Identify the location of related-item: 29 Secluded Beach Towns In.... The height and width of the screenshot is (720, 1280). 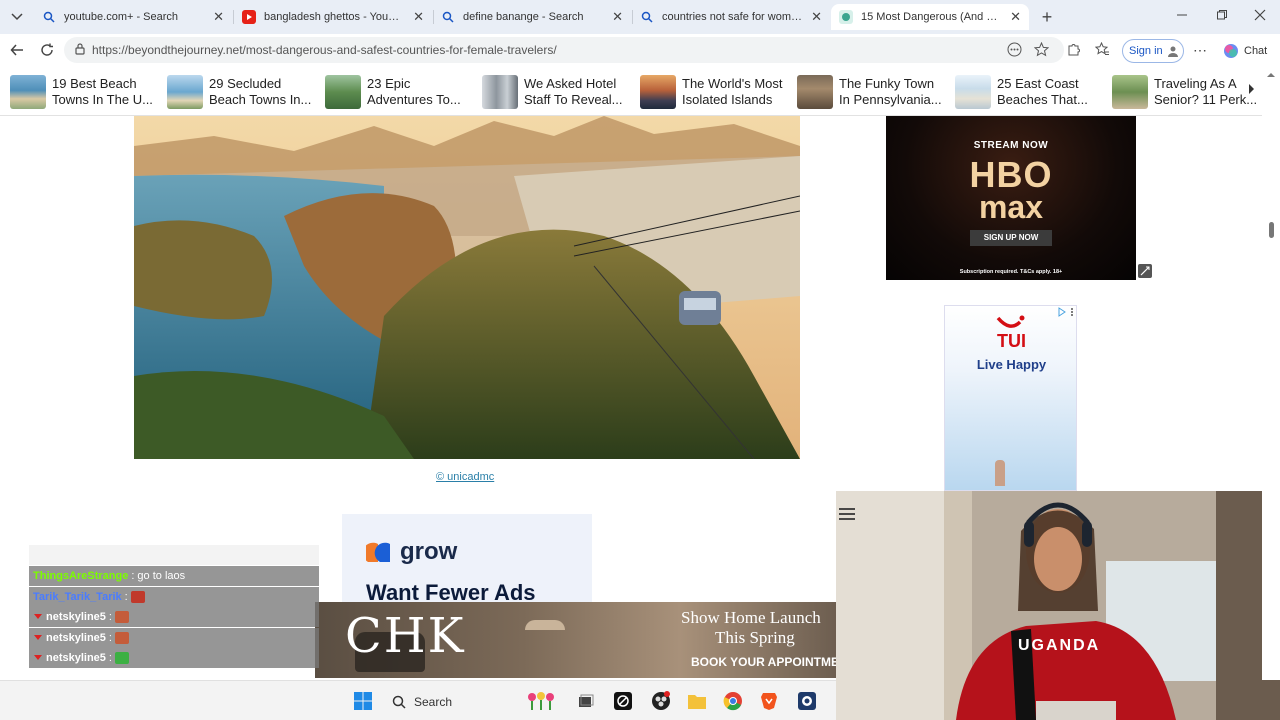
(243, 92).